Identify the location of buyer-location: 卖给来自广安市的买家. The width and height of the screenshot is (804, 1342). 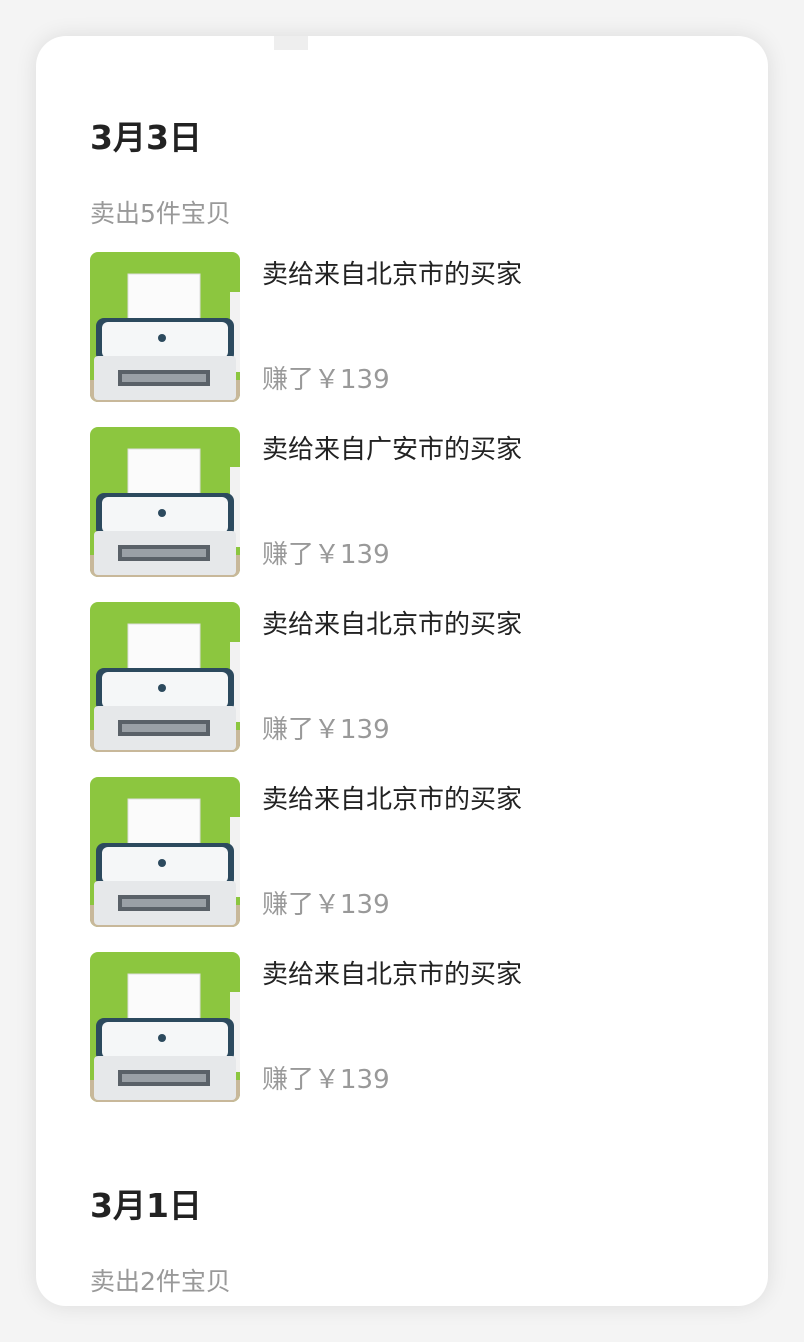
(392, 450).